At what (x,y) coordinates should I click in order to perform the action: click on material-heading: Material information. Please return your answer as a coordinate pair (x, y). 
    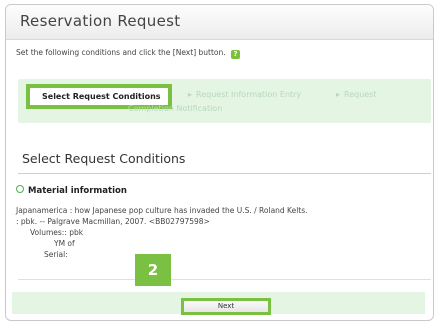
    Looking at the image, I should click on (71, 190).